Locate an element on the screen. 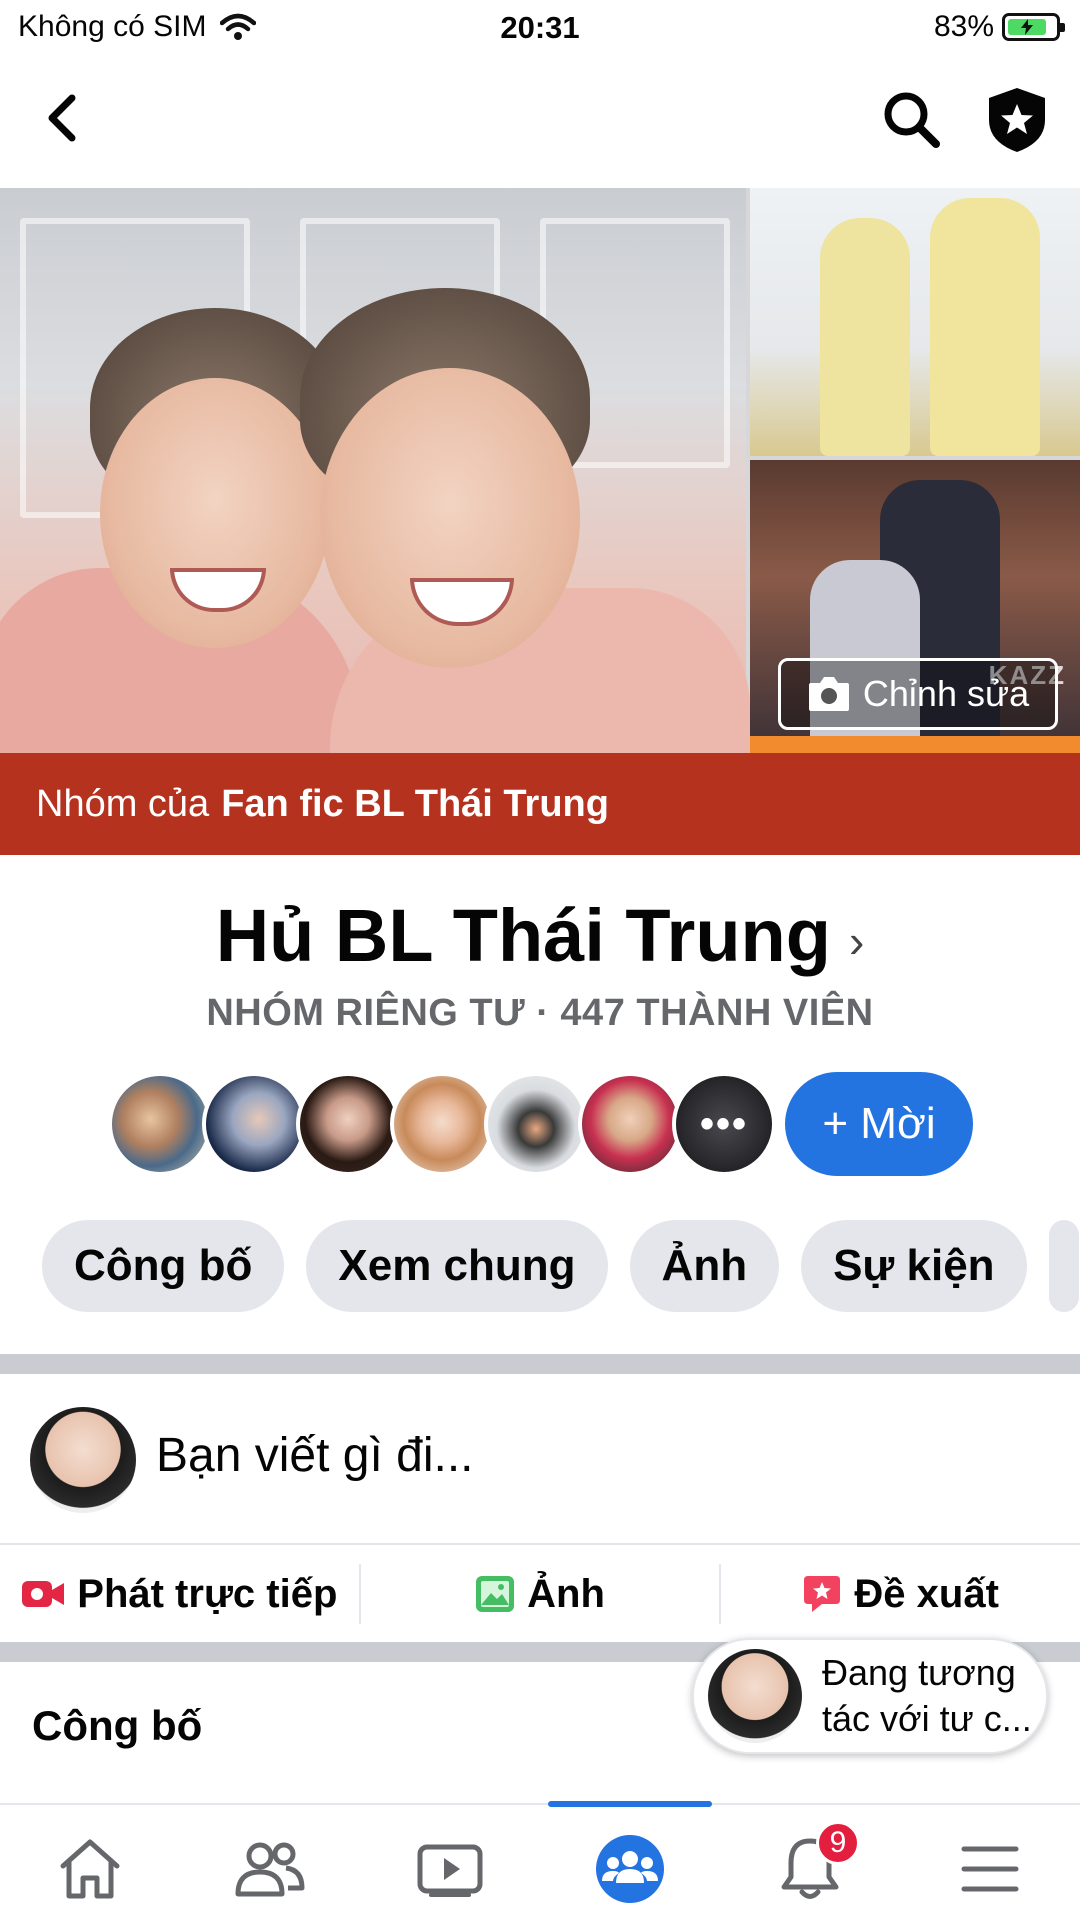  cover-side-photo-top is located at coordinates (915, 322).